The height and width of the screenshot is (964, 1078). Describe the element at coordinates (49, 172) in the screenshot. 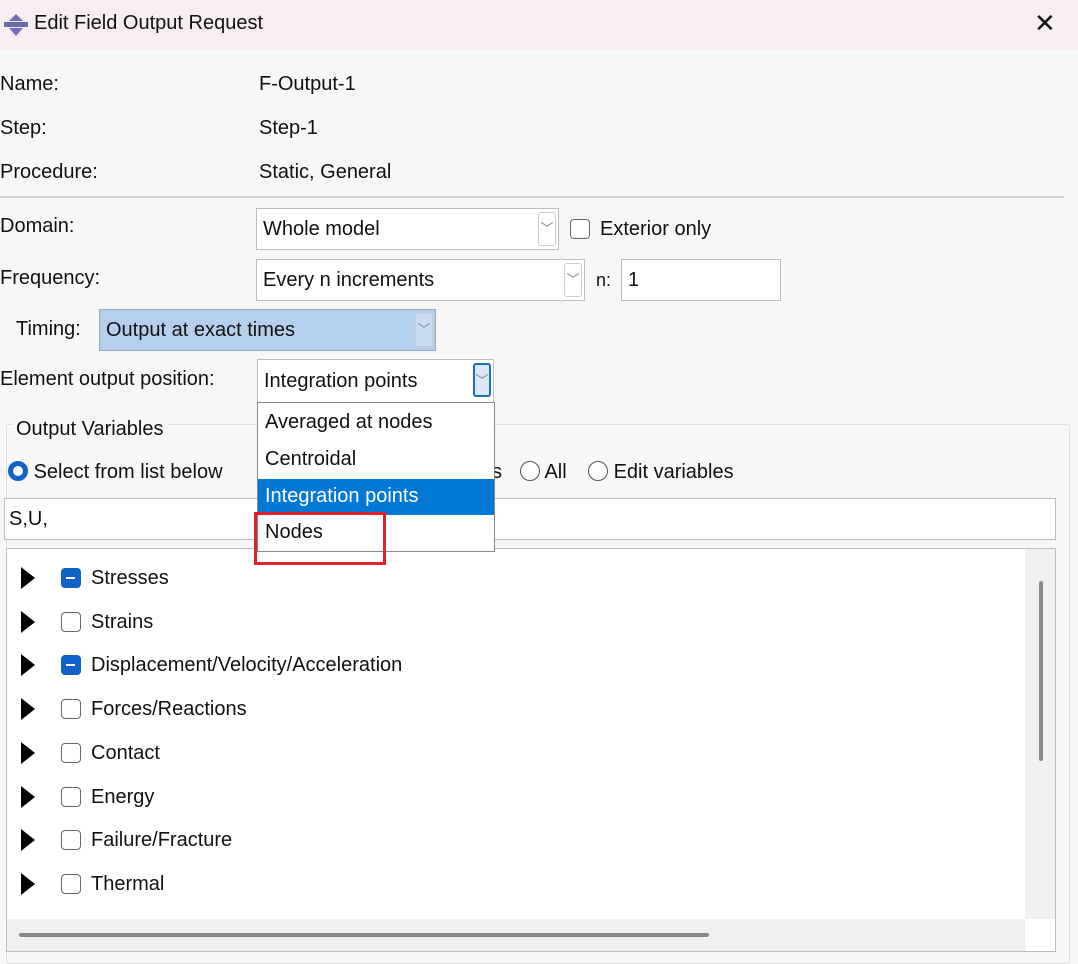

I see `procedure-label: Procedure:` at that location.